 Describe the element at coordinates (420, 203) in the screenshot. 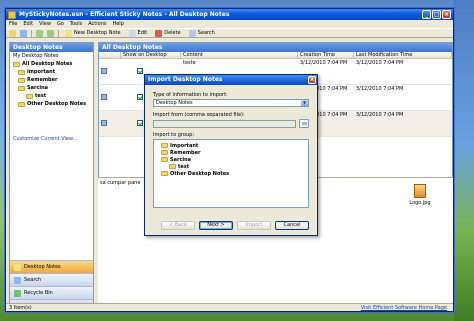

I see `attachment-name: Logo.jpg` at that location.